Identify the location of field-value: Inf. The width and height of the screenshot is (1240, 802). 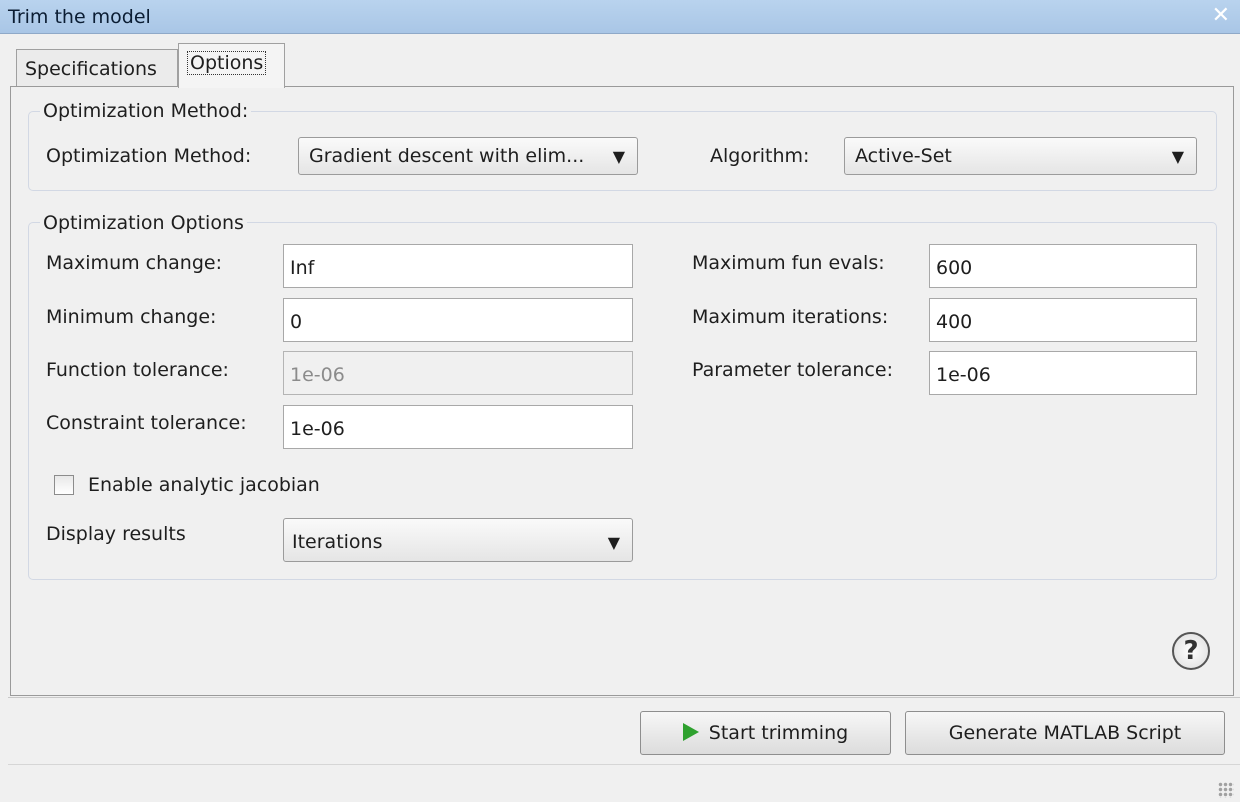
(302, 268).